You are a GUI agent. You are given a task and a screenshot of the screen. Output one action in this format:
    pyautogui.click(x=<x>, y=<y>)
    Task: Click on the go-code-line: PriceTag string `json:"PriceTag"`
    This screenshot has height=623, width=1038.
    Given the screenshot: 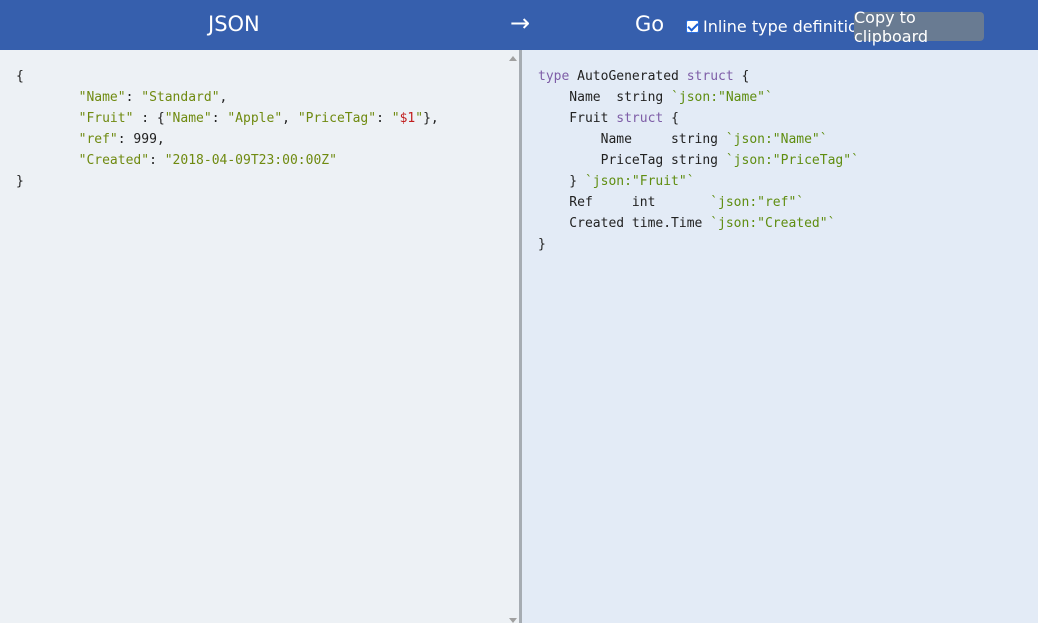 What is the action you would take?
    pyautogui.click(x=698, y=160)
    